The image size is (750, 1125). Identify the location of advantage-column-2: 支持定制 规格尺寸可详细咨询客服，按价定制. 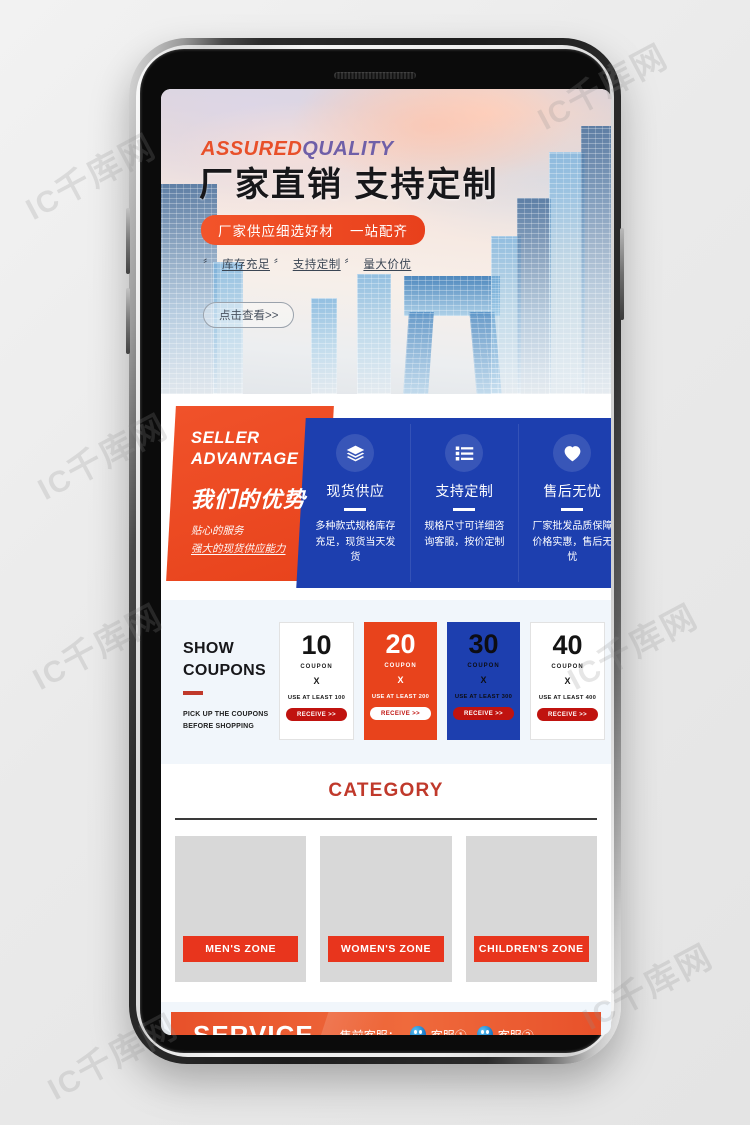
(464, 503).